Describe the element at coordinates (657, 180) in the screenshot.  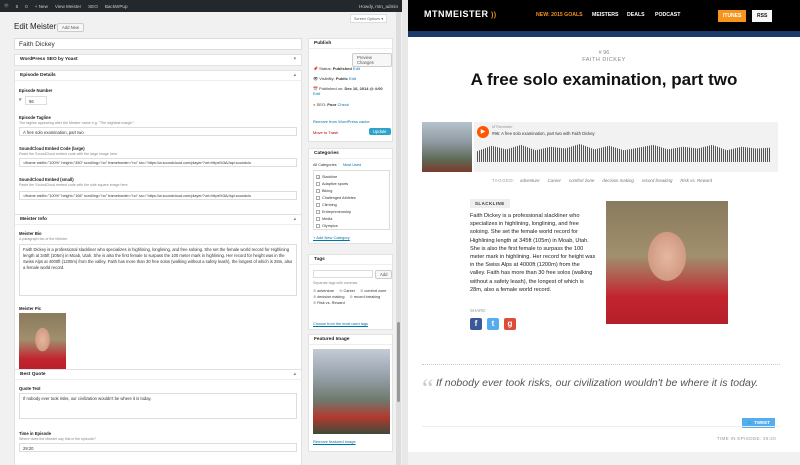
I see `site-tag-link: record breaking` at that location.